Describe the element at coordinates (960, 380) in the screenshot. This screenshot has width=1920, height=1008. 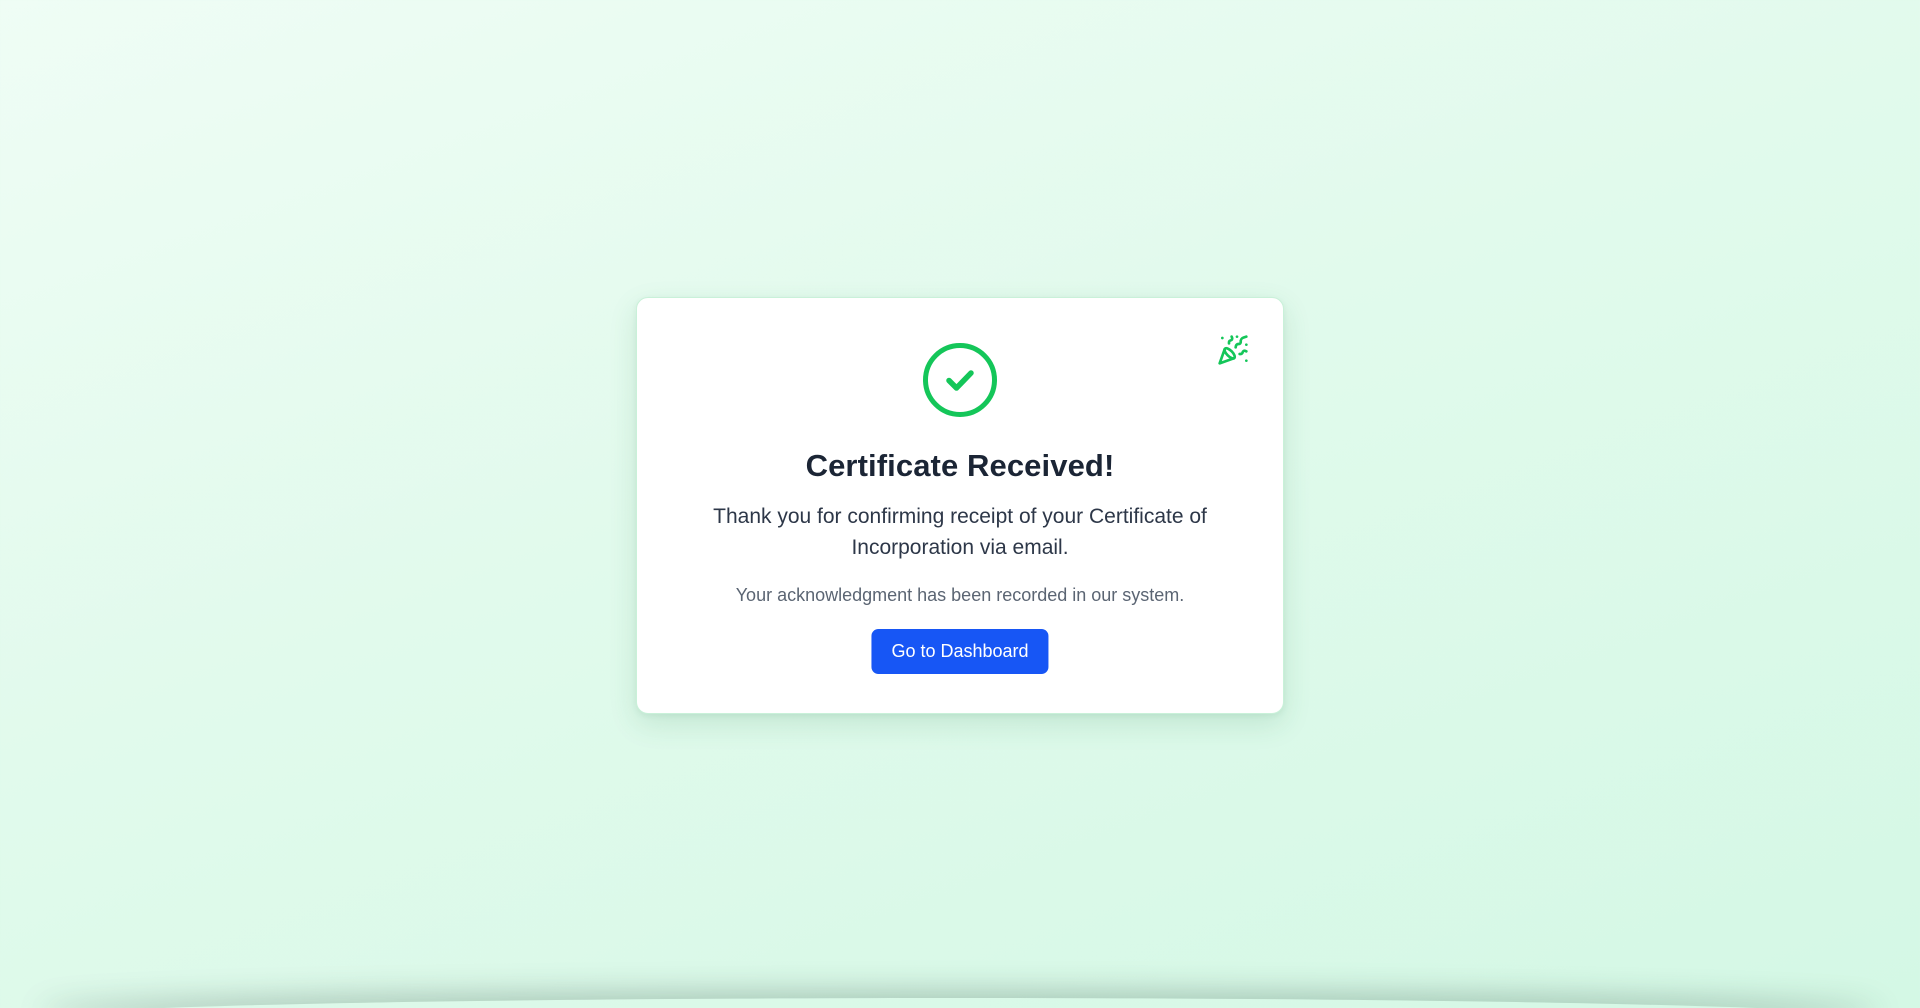
I see `check-circle-icon` at that location.